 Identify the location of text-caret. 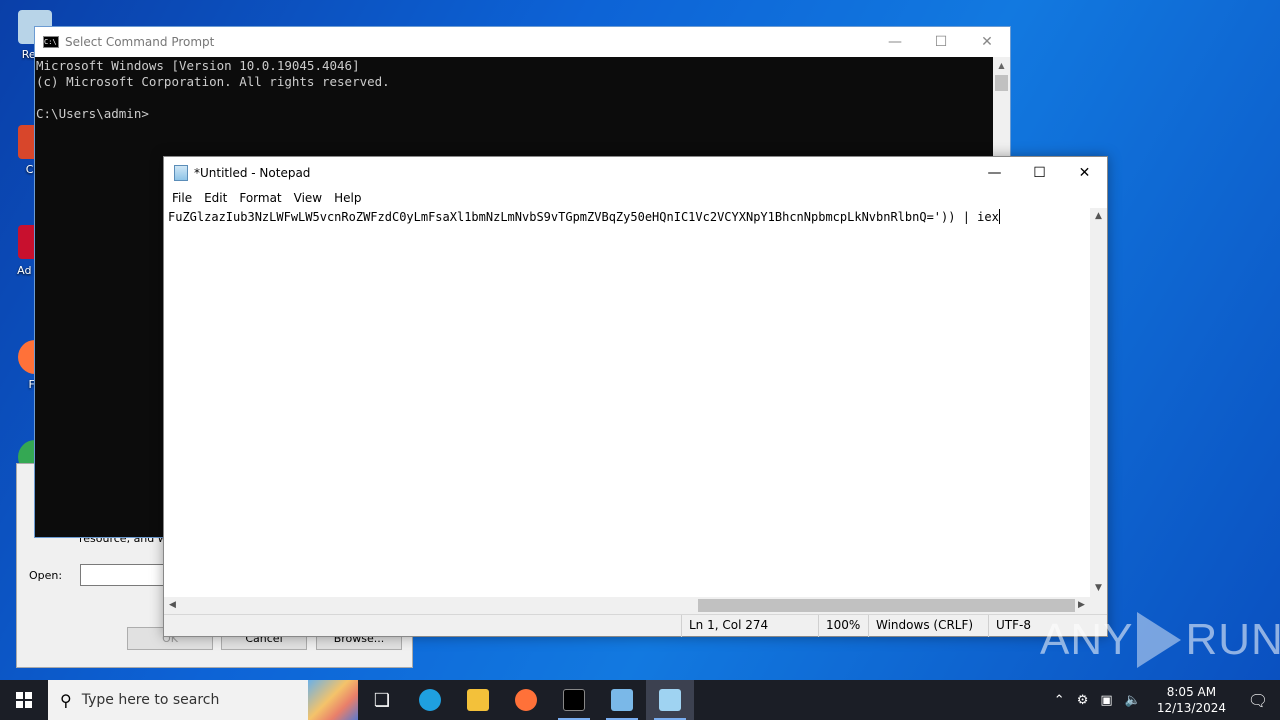
(999, 216).